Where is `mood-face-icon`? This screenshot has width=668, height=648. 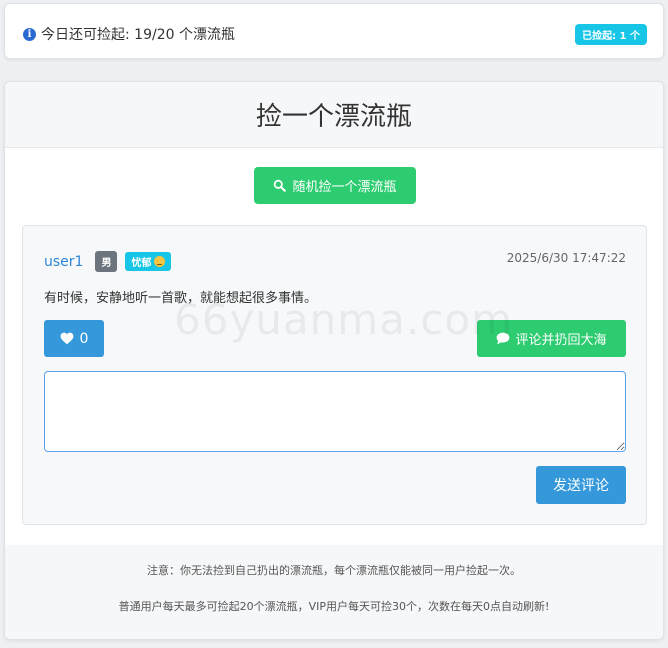 mood-face-icon is located at coordinates (160, 261).